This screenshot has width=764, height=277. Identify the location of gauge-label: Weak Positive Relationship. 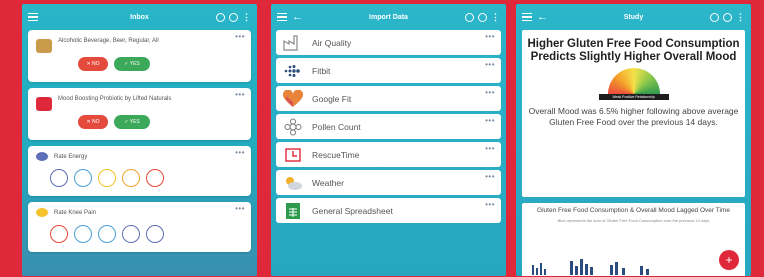
(633, 97).